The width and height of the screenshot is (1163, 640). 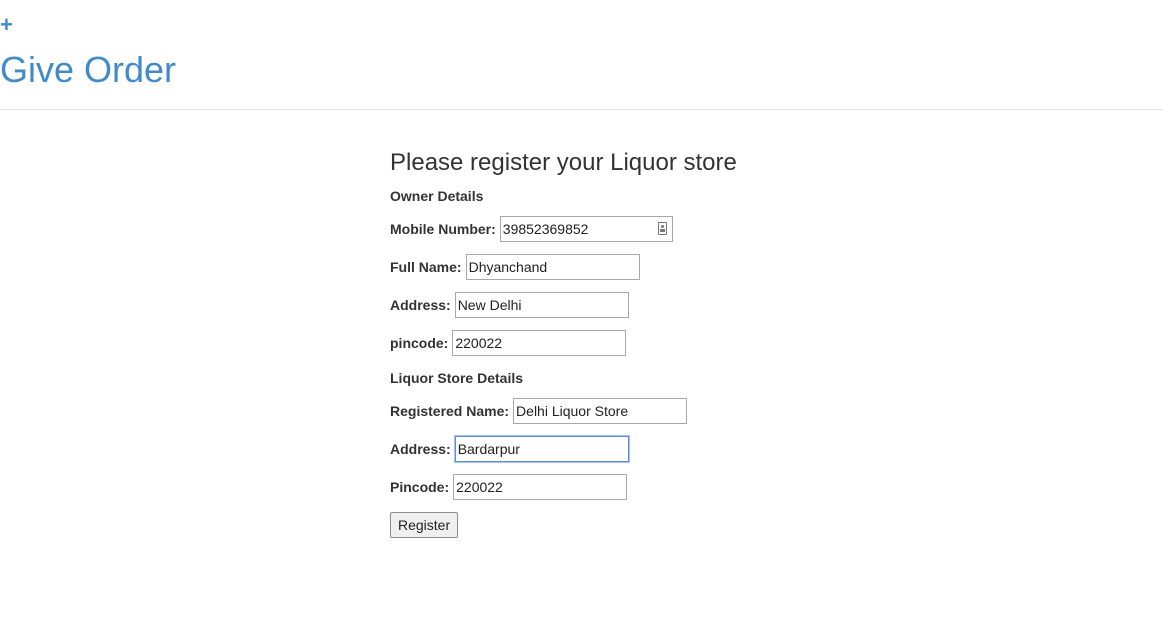 I want to click on owner-address-row: Address:, so click(x=509, y=305).